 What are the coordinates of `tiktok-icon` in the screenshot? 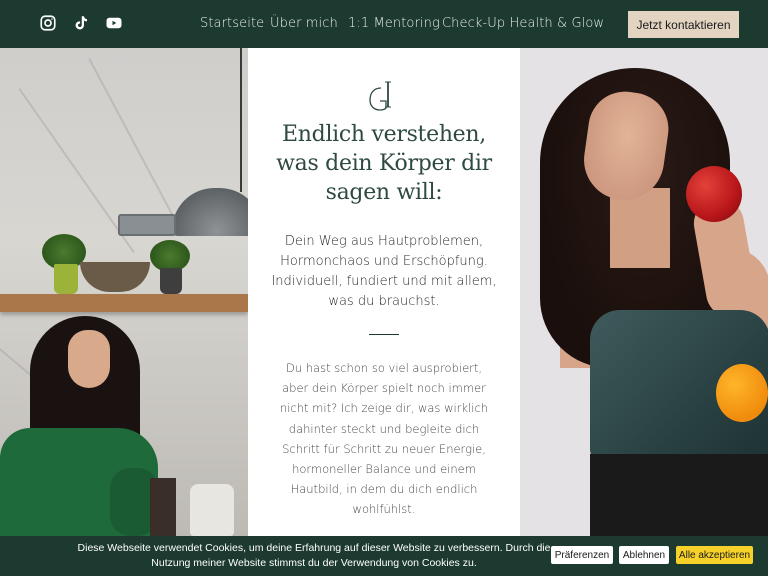 It's located at (81, 23).